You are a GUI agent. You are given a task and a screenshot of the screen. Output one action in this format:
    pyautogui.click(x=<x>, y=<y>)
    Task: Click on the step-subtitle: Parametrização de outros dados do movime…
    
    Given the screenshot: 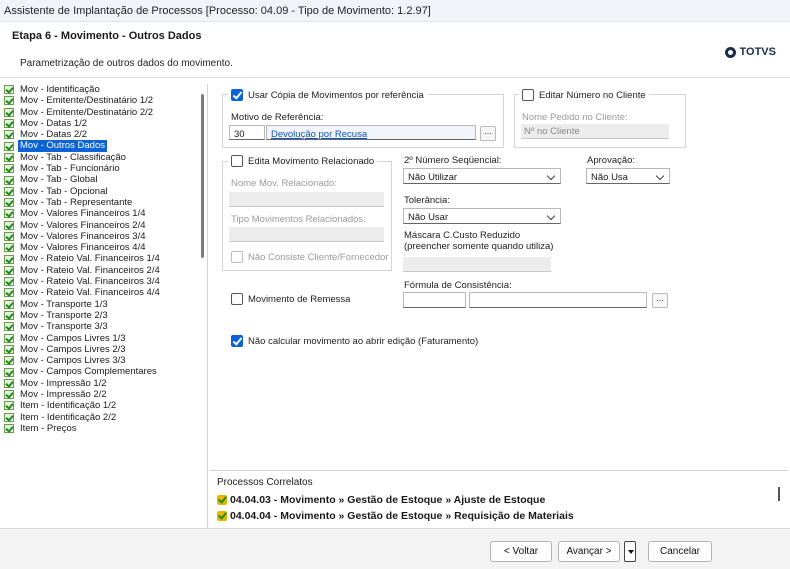 What is the action you would take?
    pyautogui.click(x=126, y=63)
    